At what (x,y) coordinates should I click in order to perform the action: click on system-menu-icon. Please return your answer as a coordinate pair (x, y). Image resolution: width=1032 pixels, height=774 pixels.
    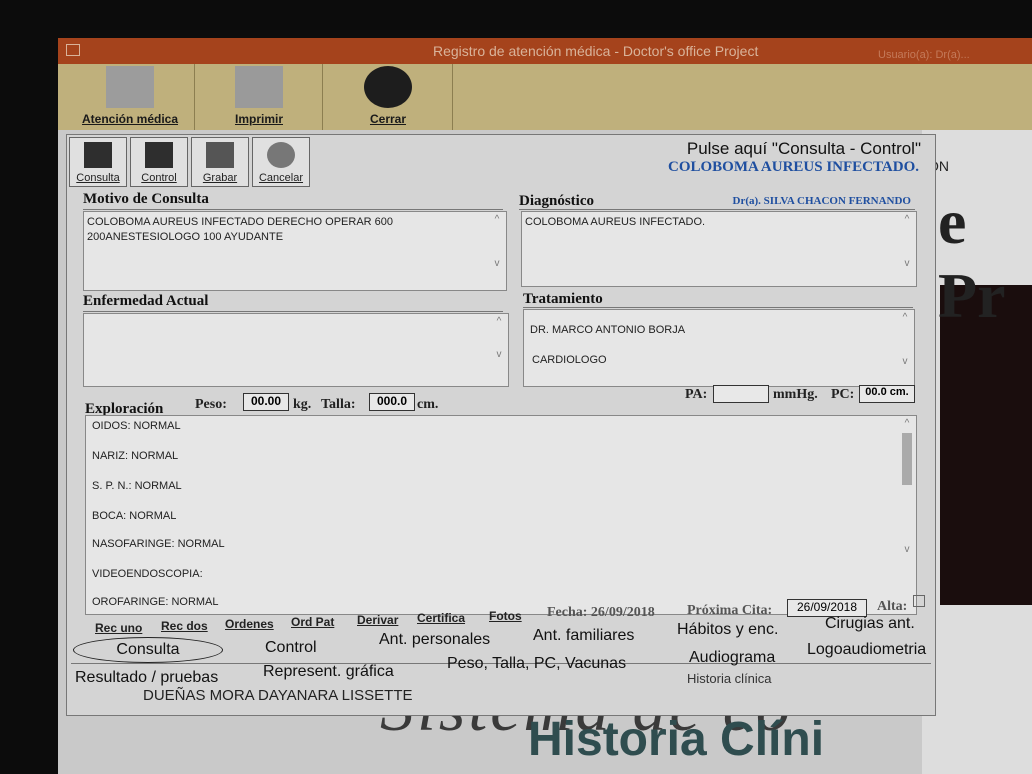
    Looking at the image, I should click on (73, 50).